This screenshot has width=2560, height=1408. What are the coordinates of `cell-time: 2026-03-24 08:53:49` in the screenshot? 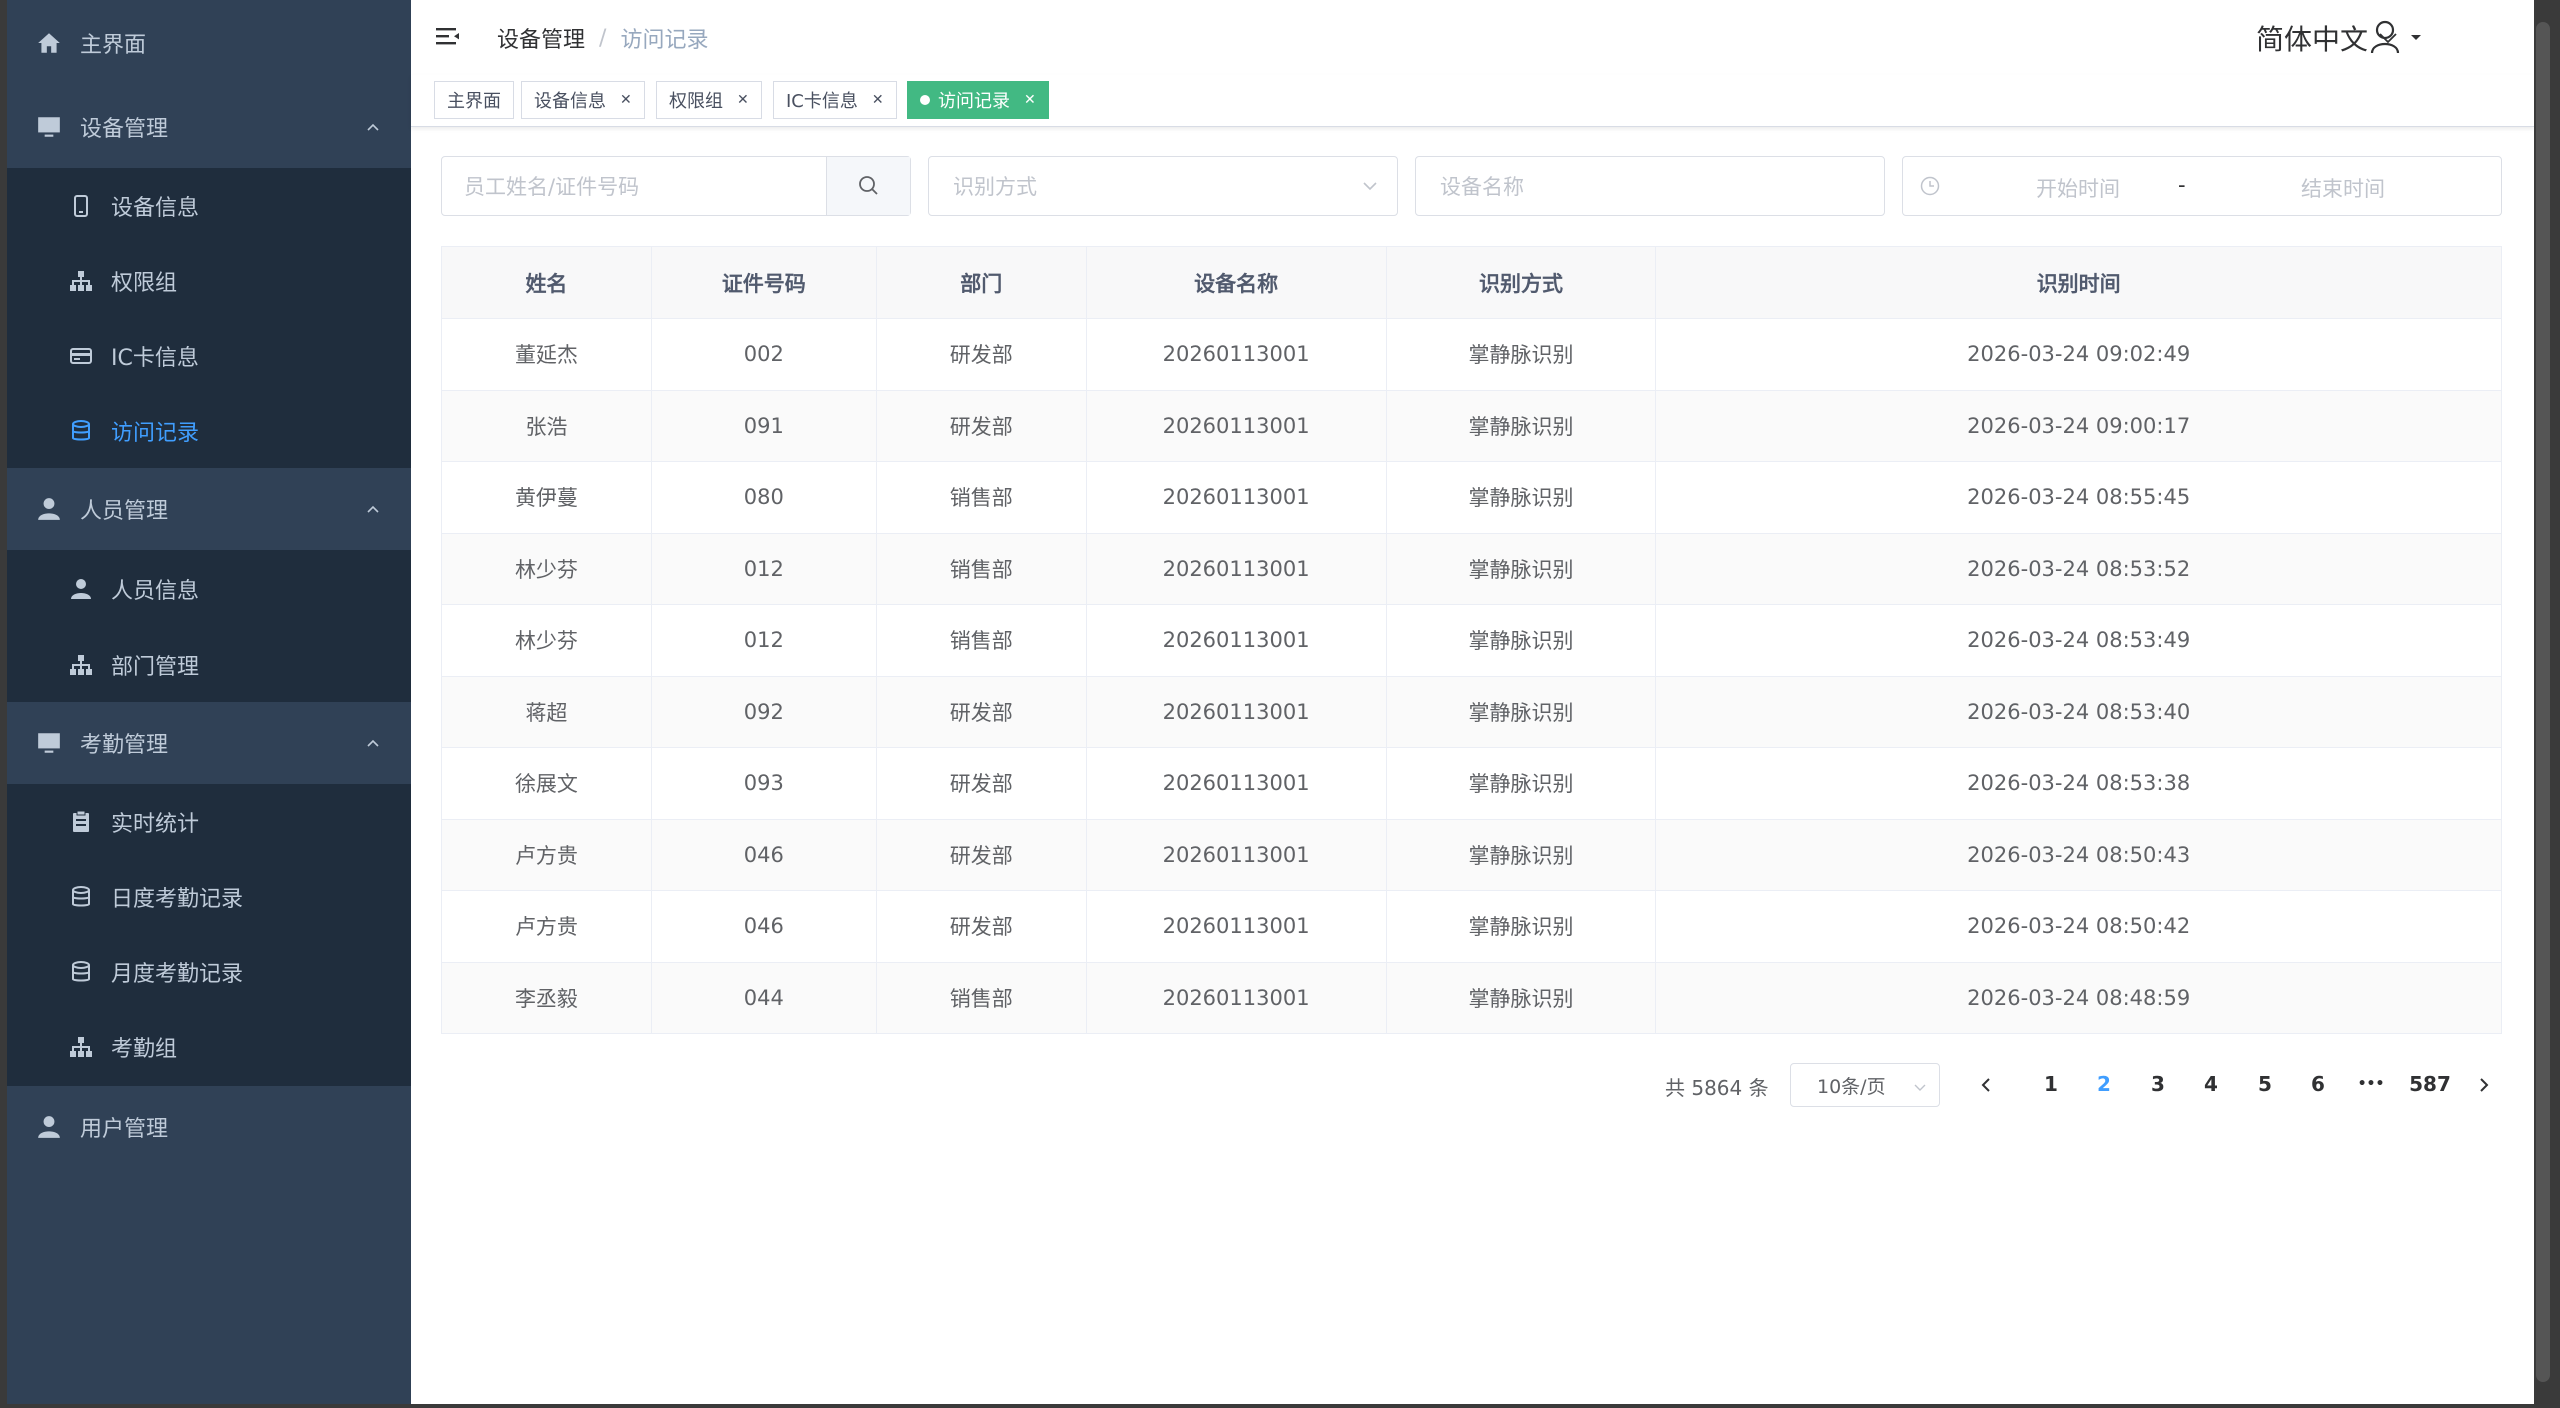 It's located at (2078, 640).